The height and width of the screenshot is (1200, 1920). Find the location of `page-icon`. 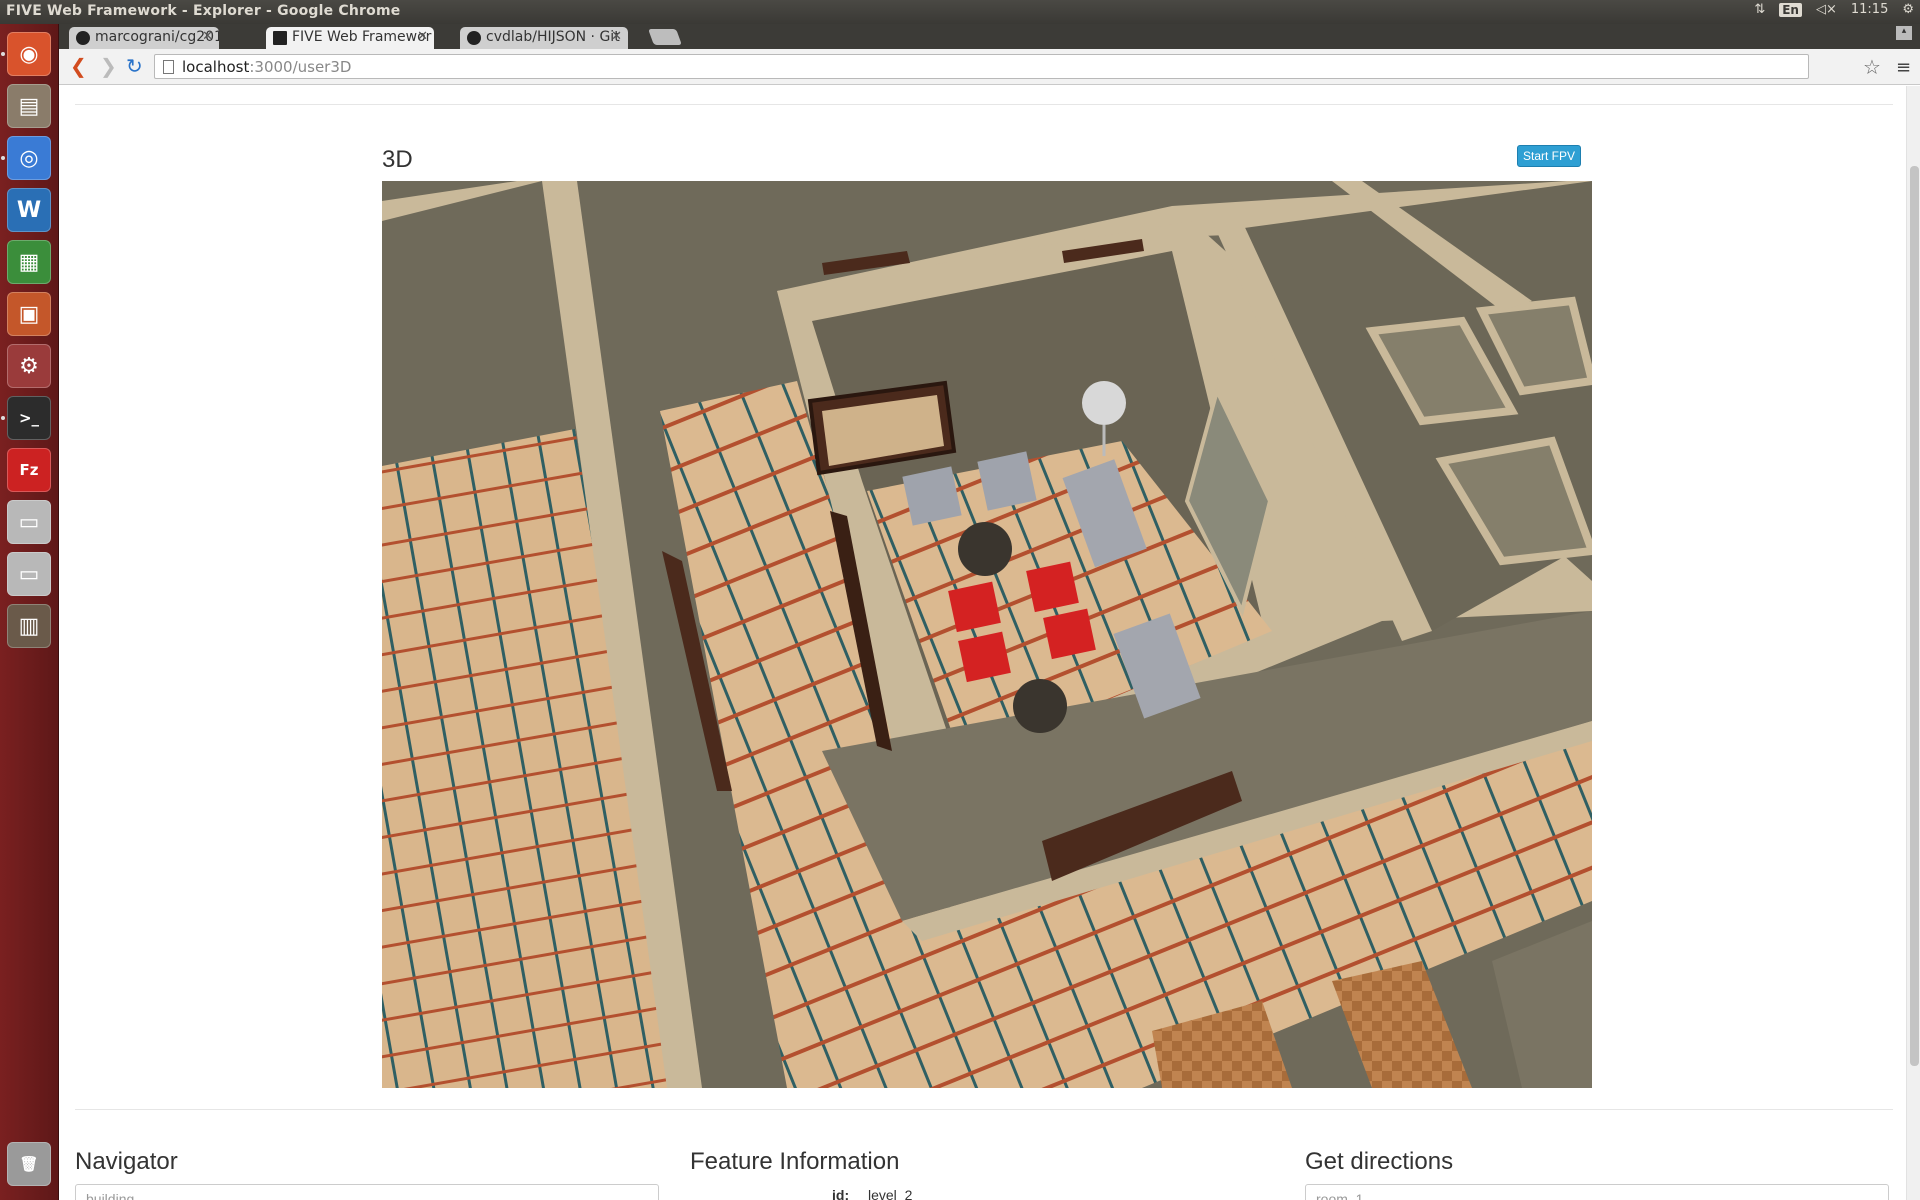

page-icon is located at coordinates (168, 67).